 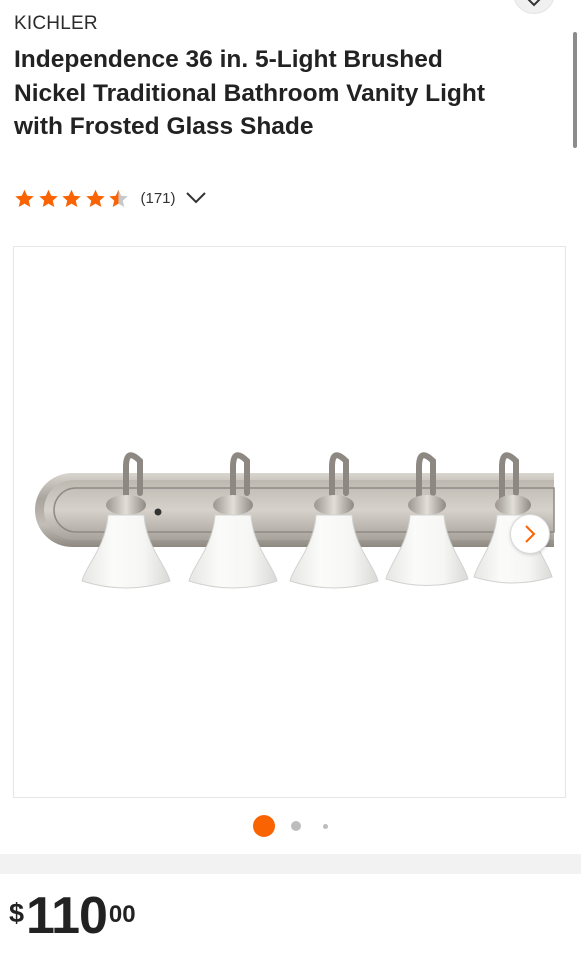 What do you see at coordinates (17, 913) in the screenshot?
I see `price-currency: $` at bounding box center [17, 913].